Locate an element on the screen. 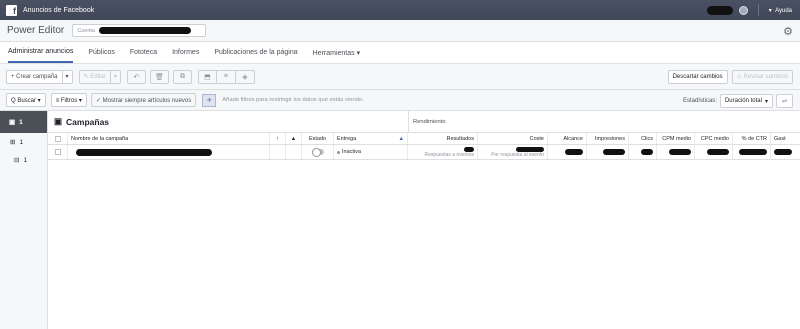 The width and height of the screenshot is (800, 329). col-warning-icon: ▲ is located at coordinates (294, 138).